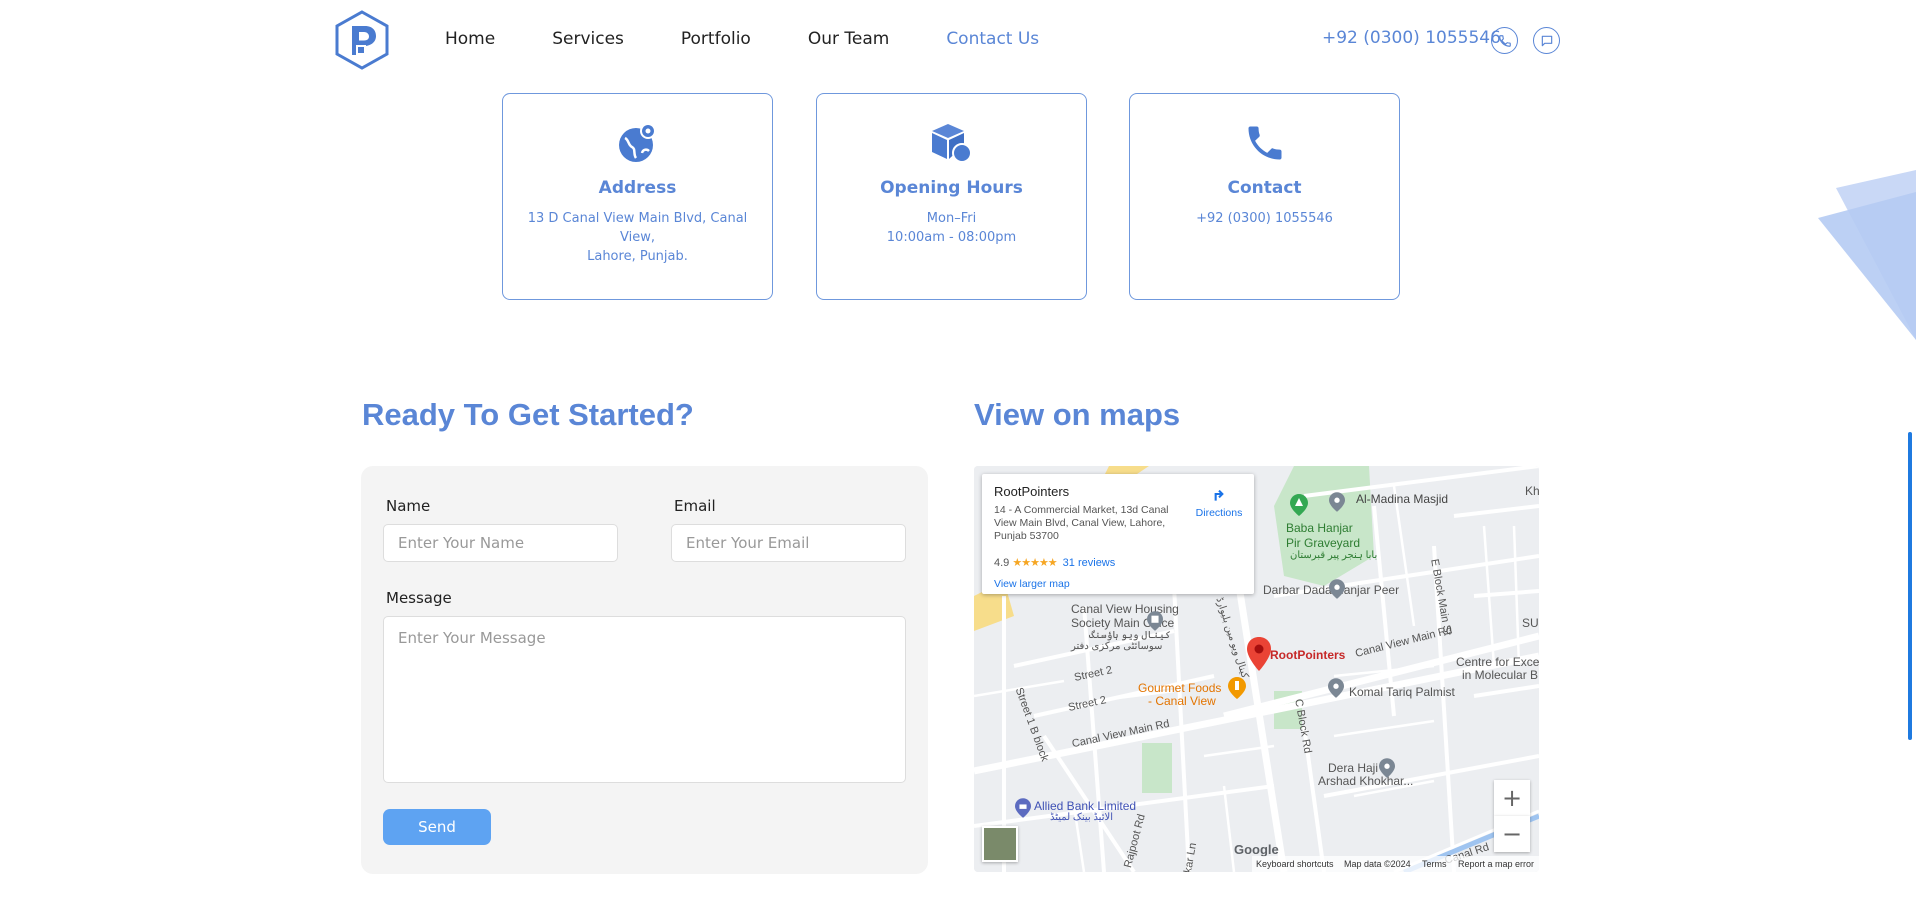  Describe the element at coordinates (951, 237) in the screenshot. I see `card-line: 10:00am - 08:00pm` at that location.